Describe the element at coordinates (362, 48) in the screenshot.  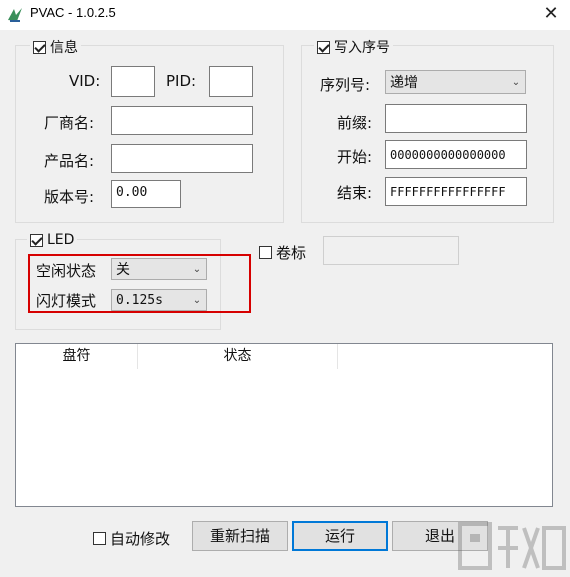
I see `serial-legend-label: 写入序号` at that location.